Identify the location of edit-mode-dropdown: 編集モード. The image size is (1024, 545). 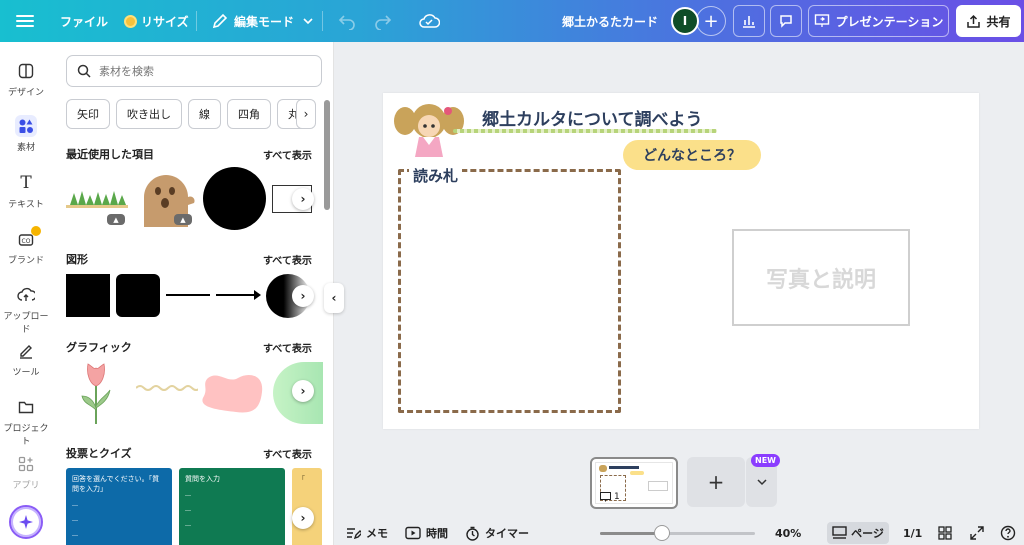
(263, 21).